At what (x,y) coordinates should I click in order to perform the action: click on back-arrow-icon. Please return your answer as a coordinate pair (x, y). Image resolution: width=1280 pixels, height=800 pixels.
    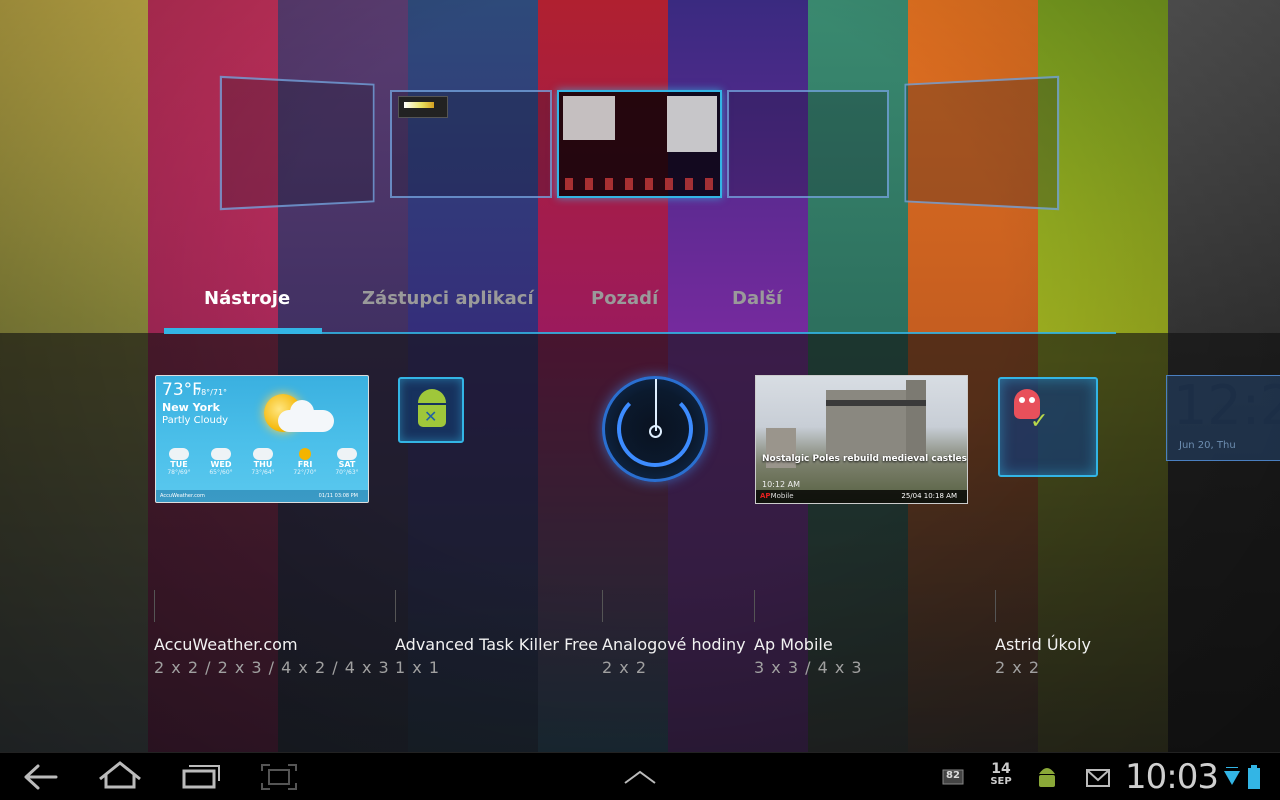
    Looking at the image, I should click on (41, 777).